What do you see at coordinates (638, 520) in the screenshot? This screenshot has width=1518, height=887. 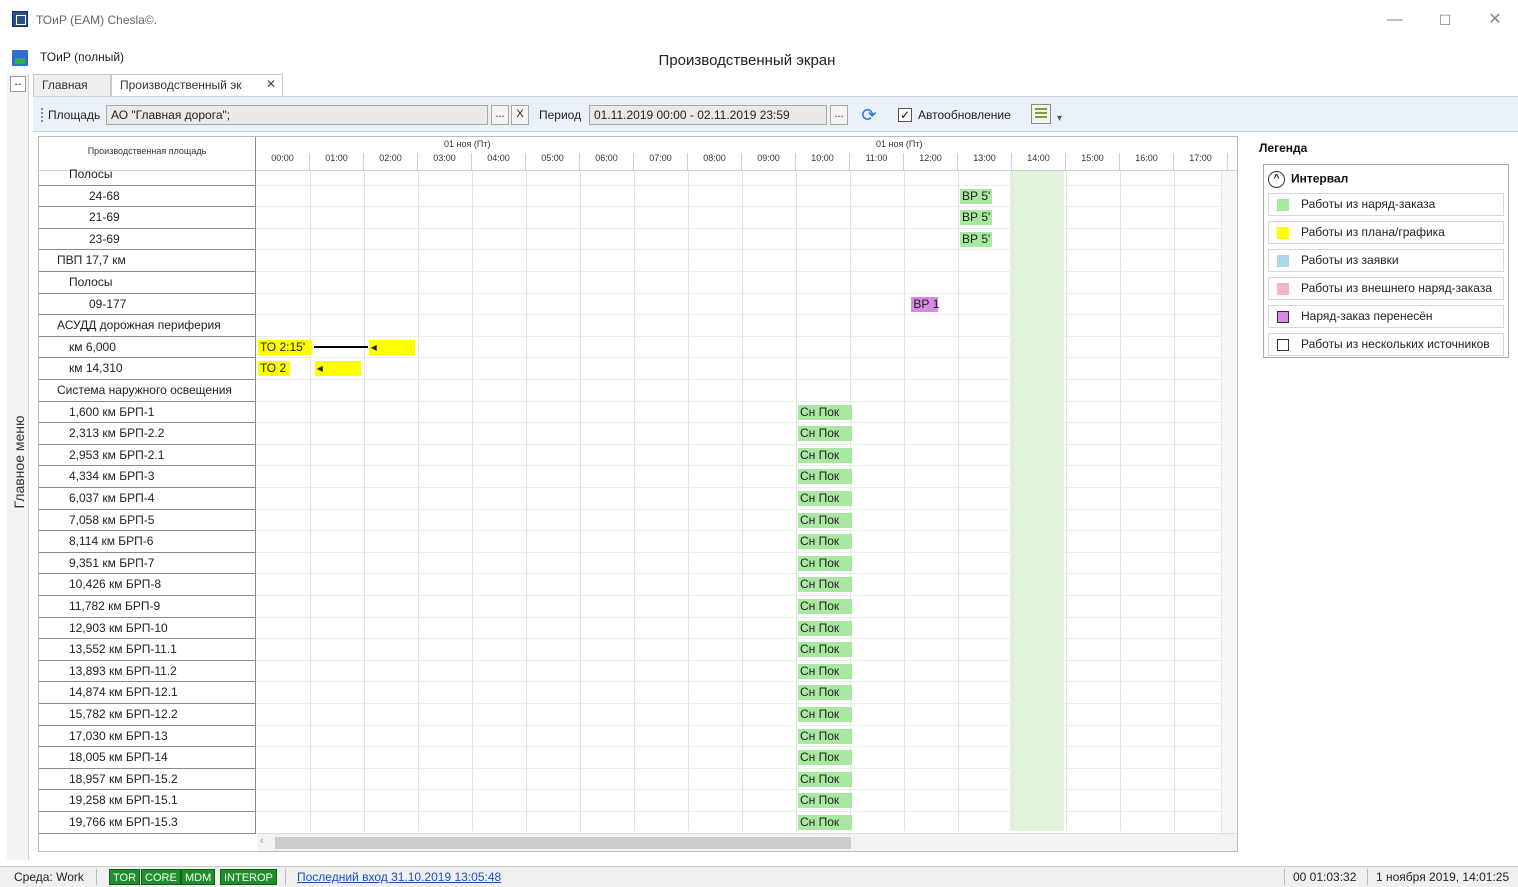 I see `grid-row: 7,058 км БРП-5` at bounding box center [638, 520].